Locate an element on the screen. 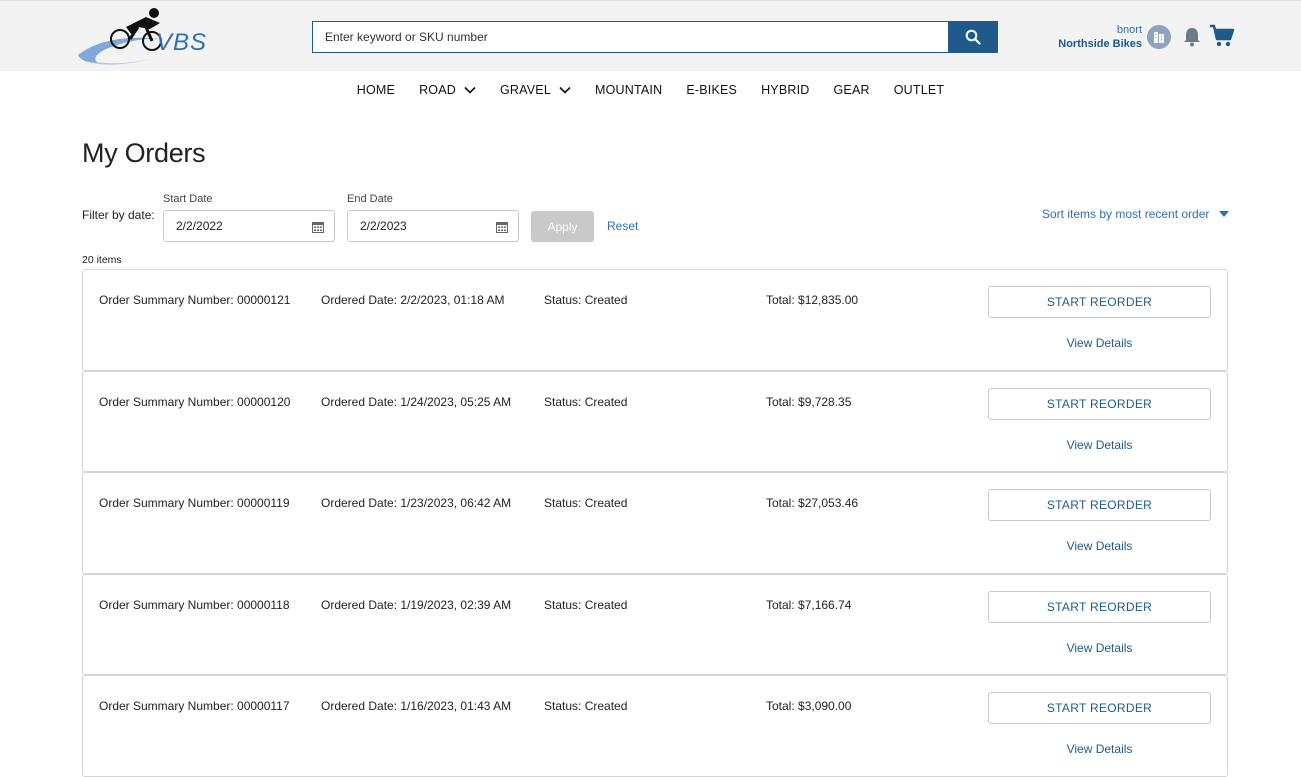  search-input is located at coordinates (630, 37).